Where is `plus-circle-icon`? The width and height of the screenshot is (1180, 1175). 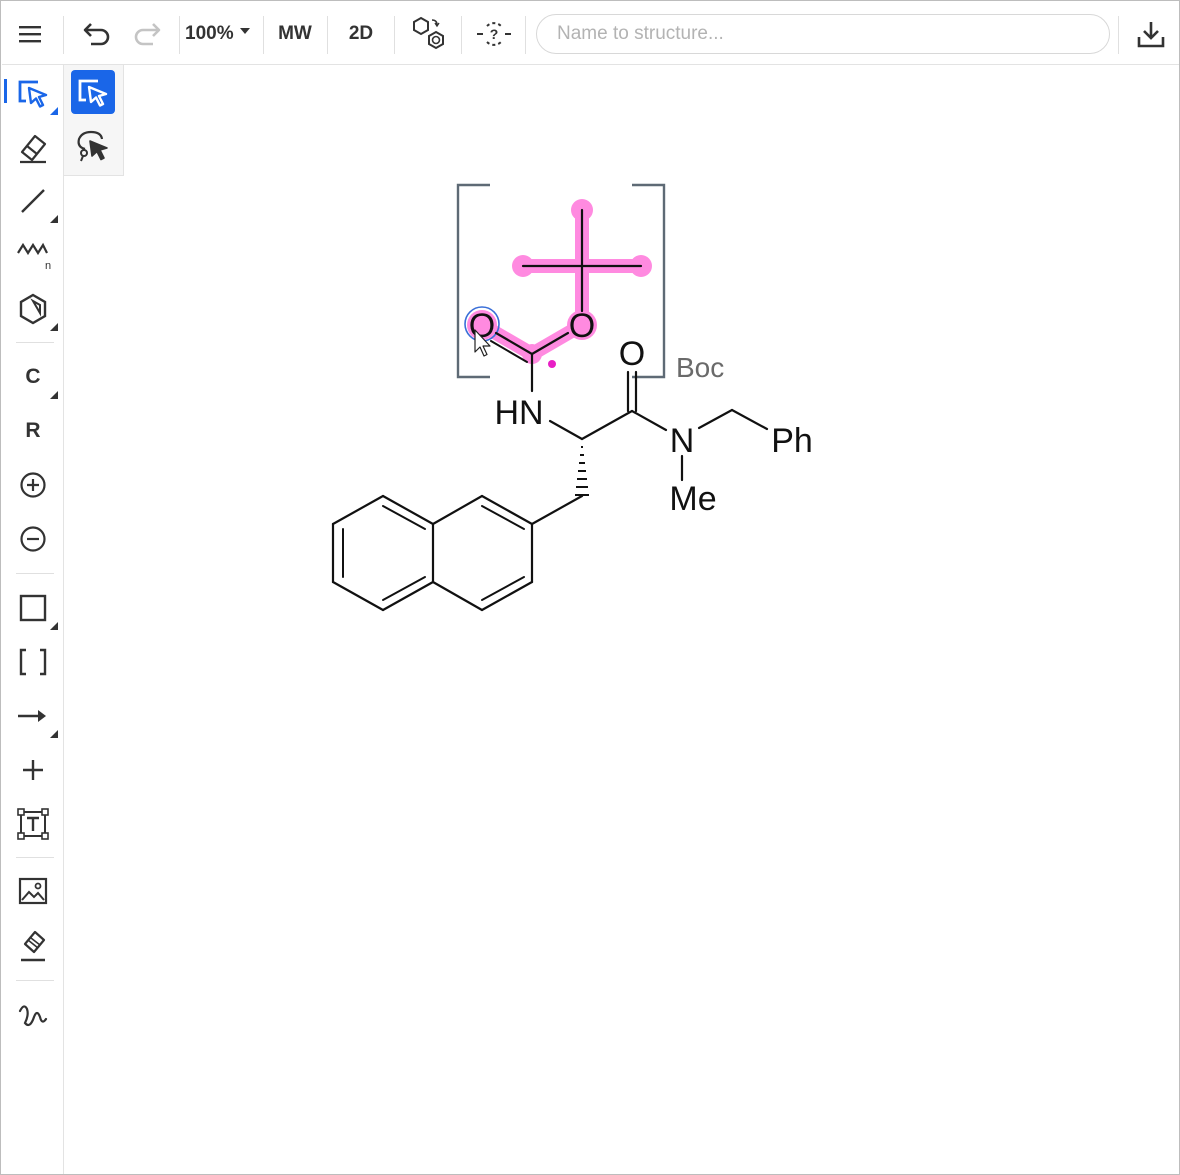
plus-circle-icon is located at coordinates (33, 485).